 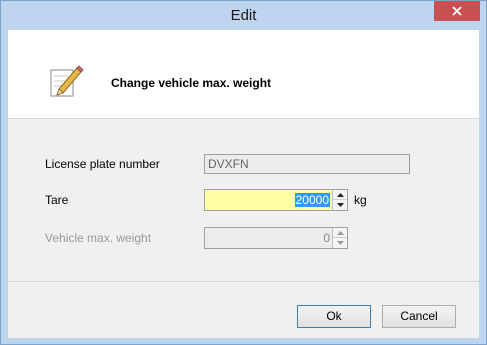 What do you see at coordinates (360, 200) in the screenshot?
I see `tare-unit: kg` at bounding box center [360, 200].